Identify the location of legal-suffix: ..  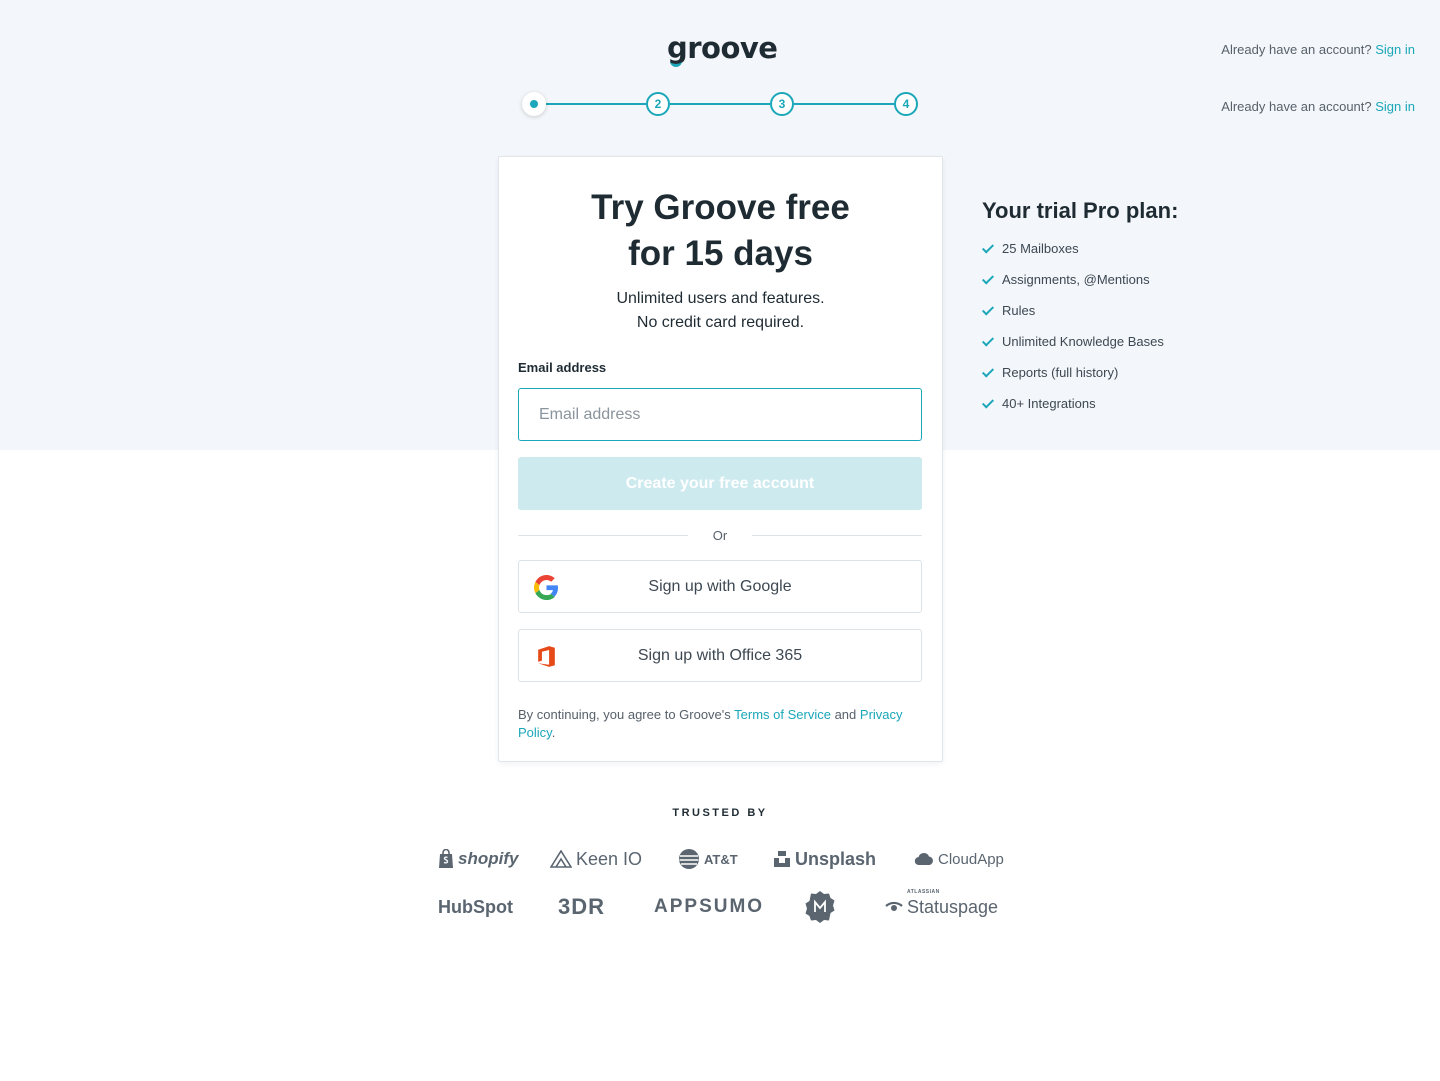
(553, 732).